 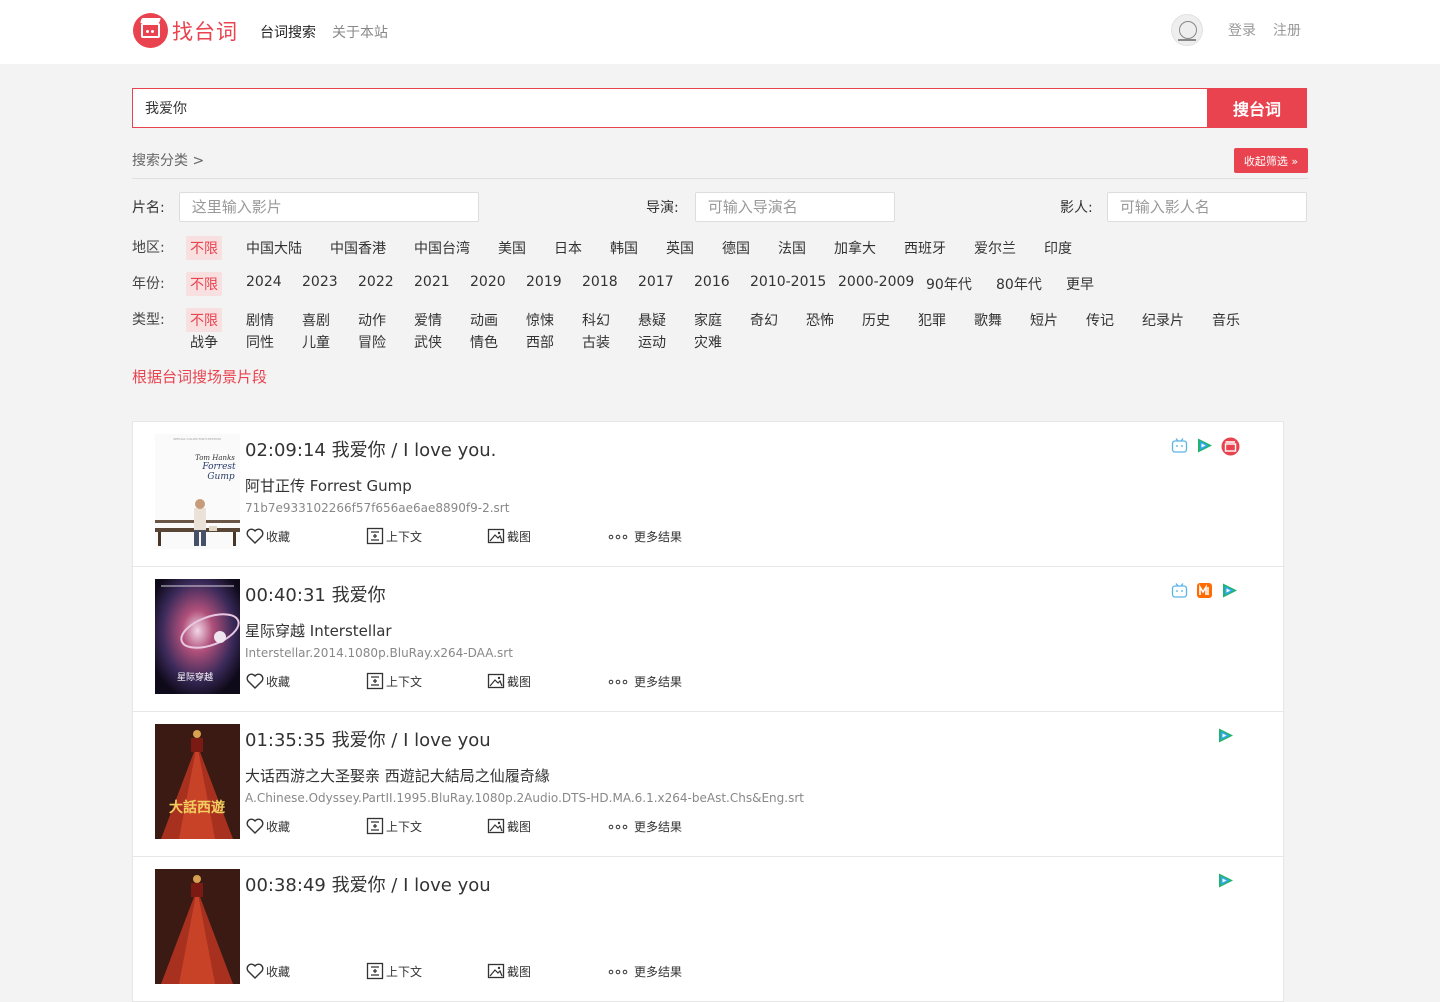 What do you see at coordinates (736, 248) in the screenshot?
I see `region-option: 德国` at bounding box center [736, 248].